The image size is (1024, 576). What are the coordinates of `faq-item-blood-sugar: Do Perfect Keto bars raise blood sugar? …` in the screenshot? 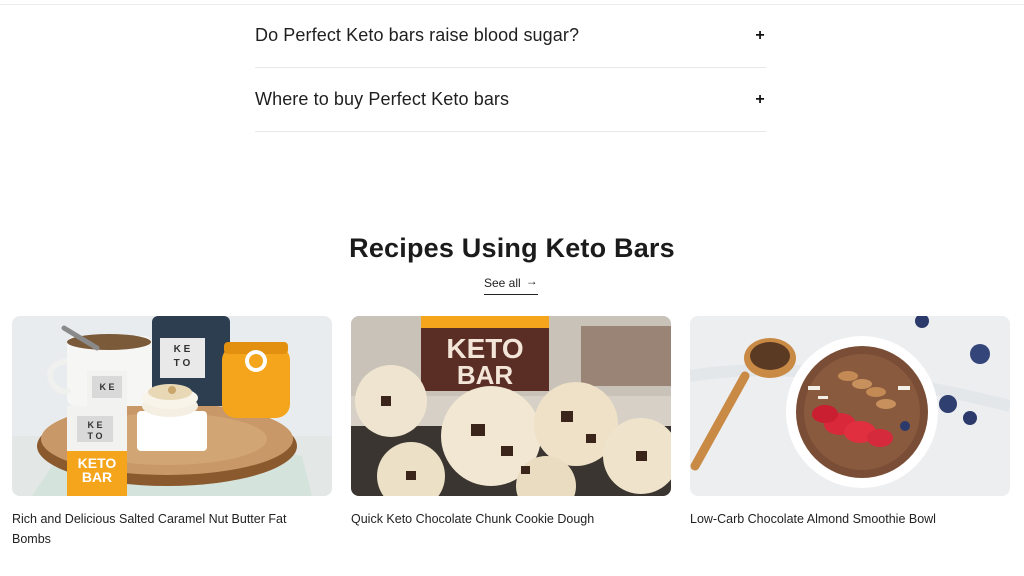 It's located at (510, 36).